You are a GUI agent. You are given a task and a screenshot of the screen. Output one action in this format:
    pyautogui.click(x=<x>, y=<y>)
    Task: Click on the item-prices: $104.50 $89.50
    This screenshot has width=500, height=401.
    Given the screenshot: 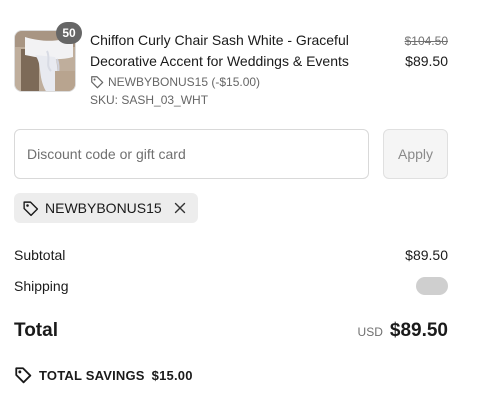 What is the action you would take?
    pyautogui.click(x=426, y=52)
    